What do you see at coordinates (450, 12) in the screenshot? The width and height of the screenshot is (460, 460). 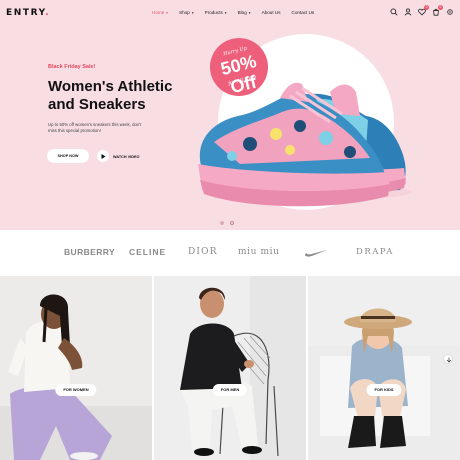 I see `settings-icon` at bounding box center [450, 12].